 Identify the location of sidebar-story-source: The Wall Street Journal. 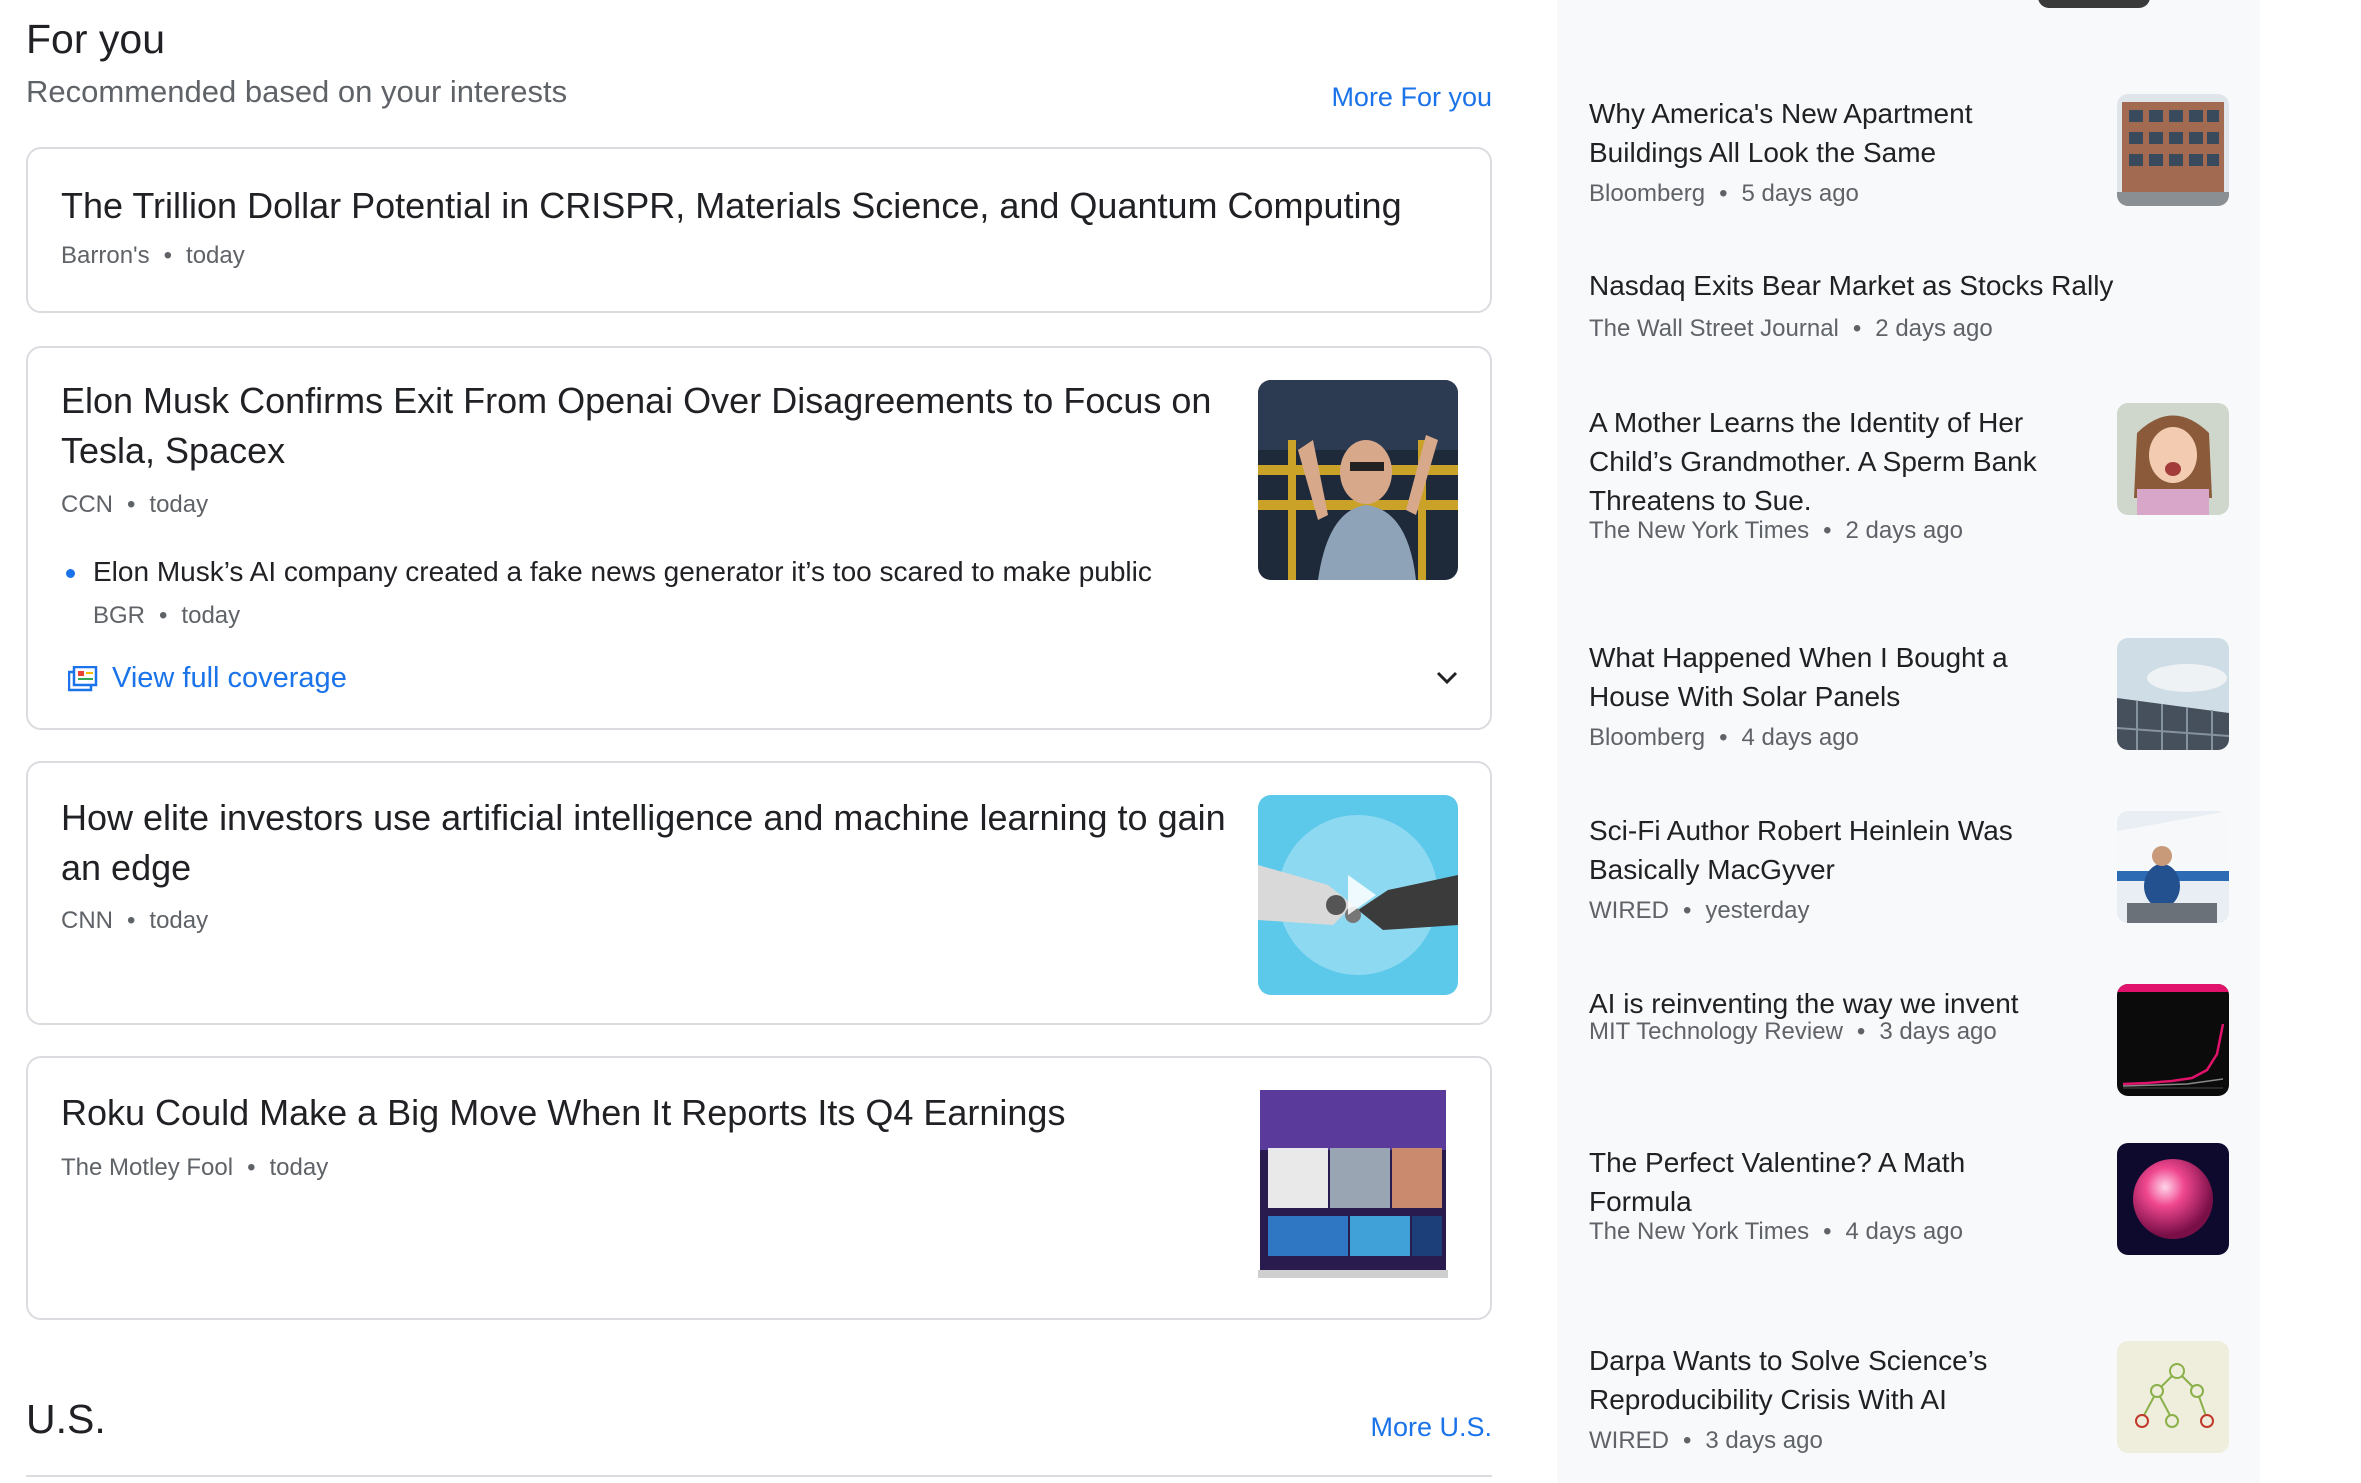
(1714, 328).